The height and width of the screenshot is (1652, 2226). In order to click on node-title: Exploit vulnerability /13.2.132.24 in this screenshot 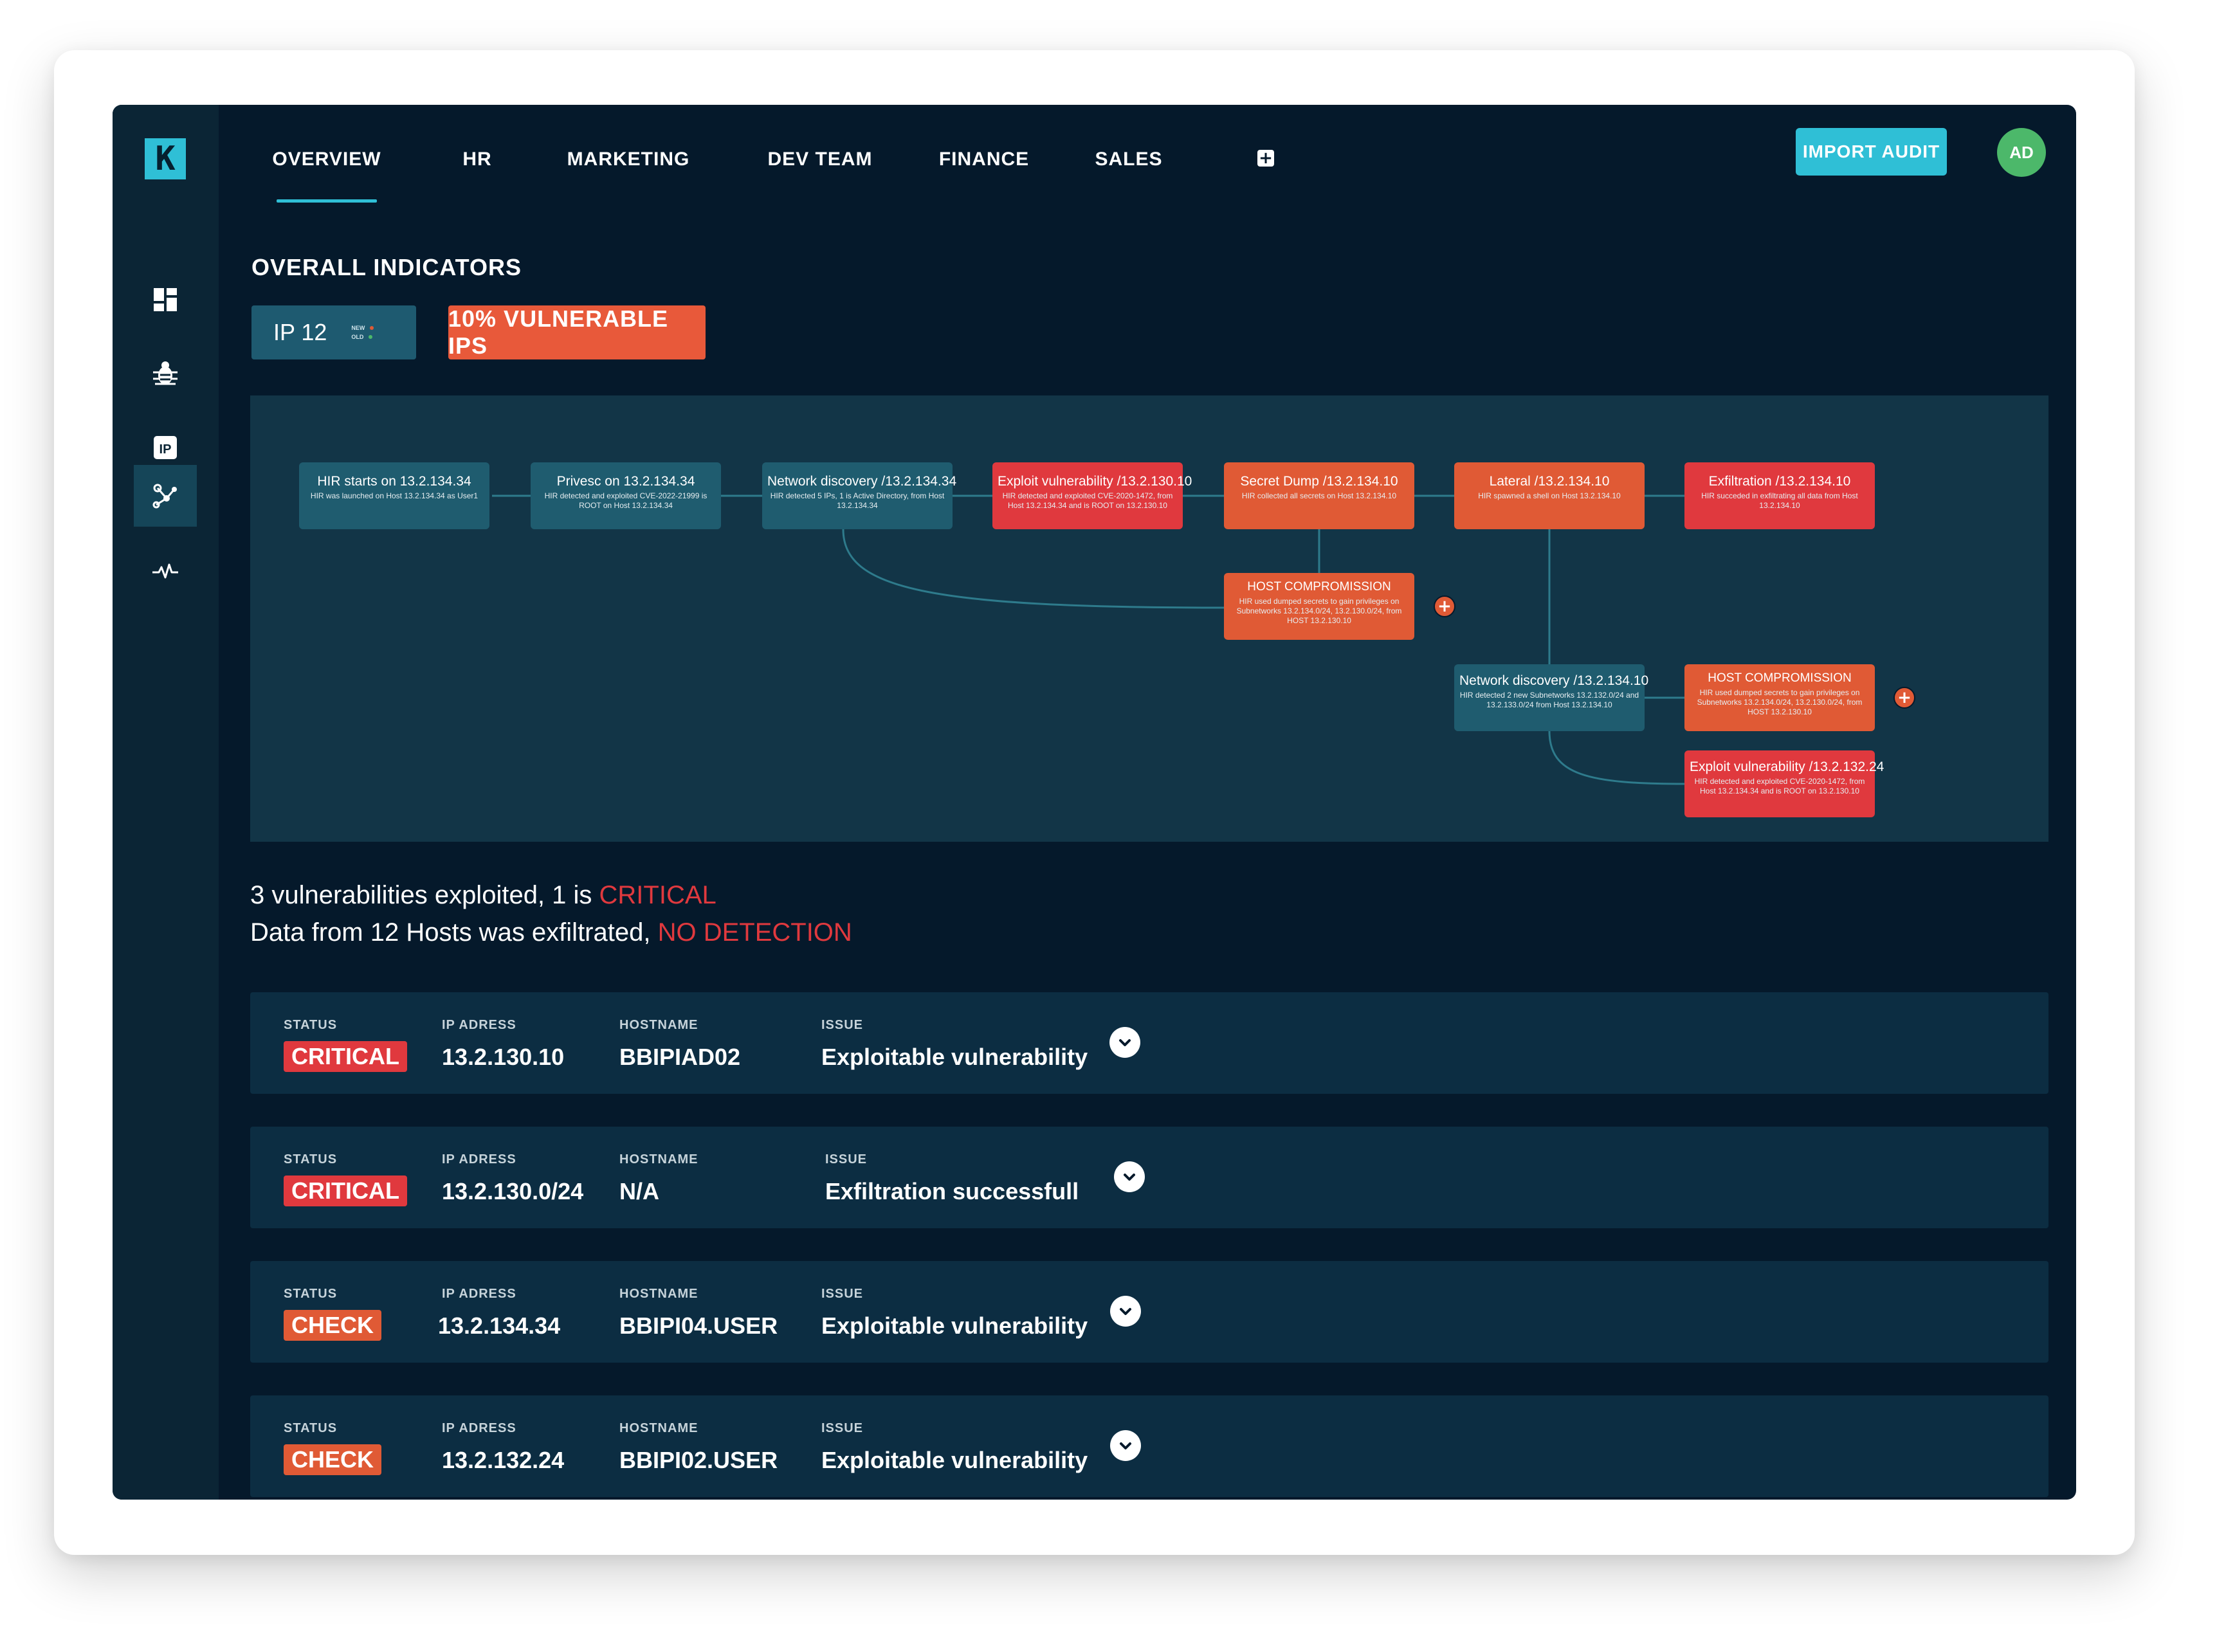, I will do `click(1787, 766)`.